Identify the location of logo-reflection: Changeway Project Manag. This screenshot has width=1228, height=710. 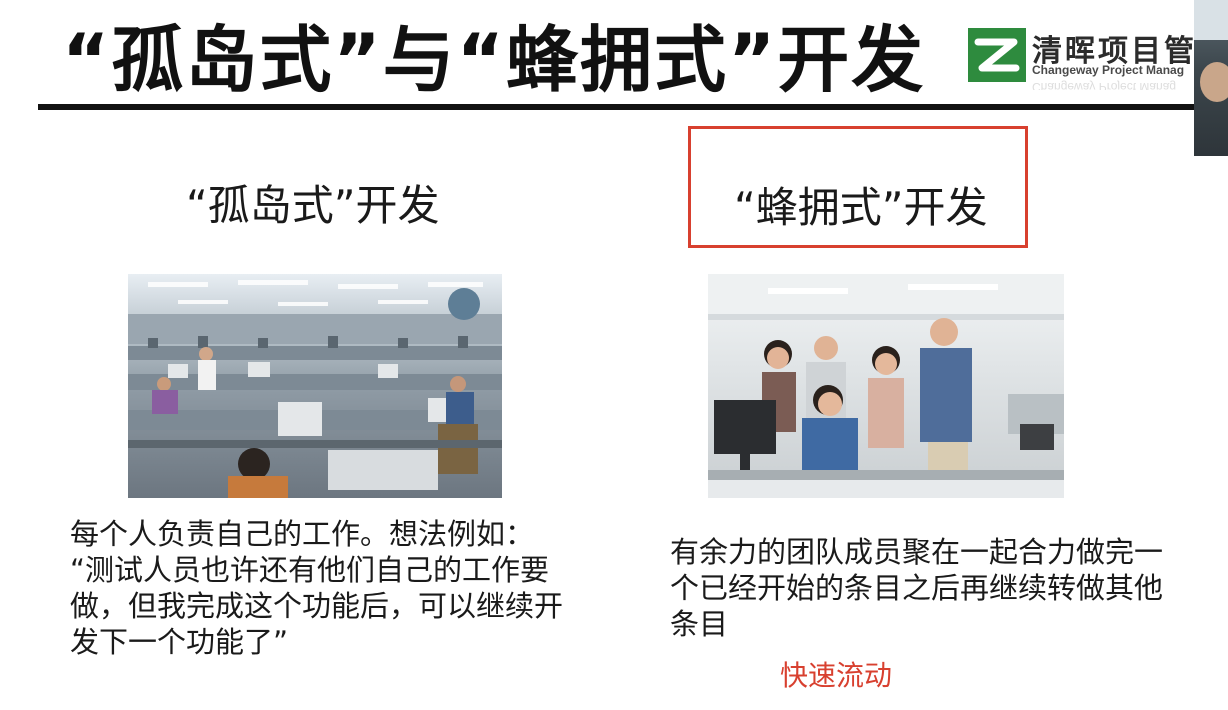
(1104, 85).